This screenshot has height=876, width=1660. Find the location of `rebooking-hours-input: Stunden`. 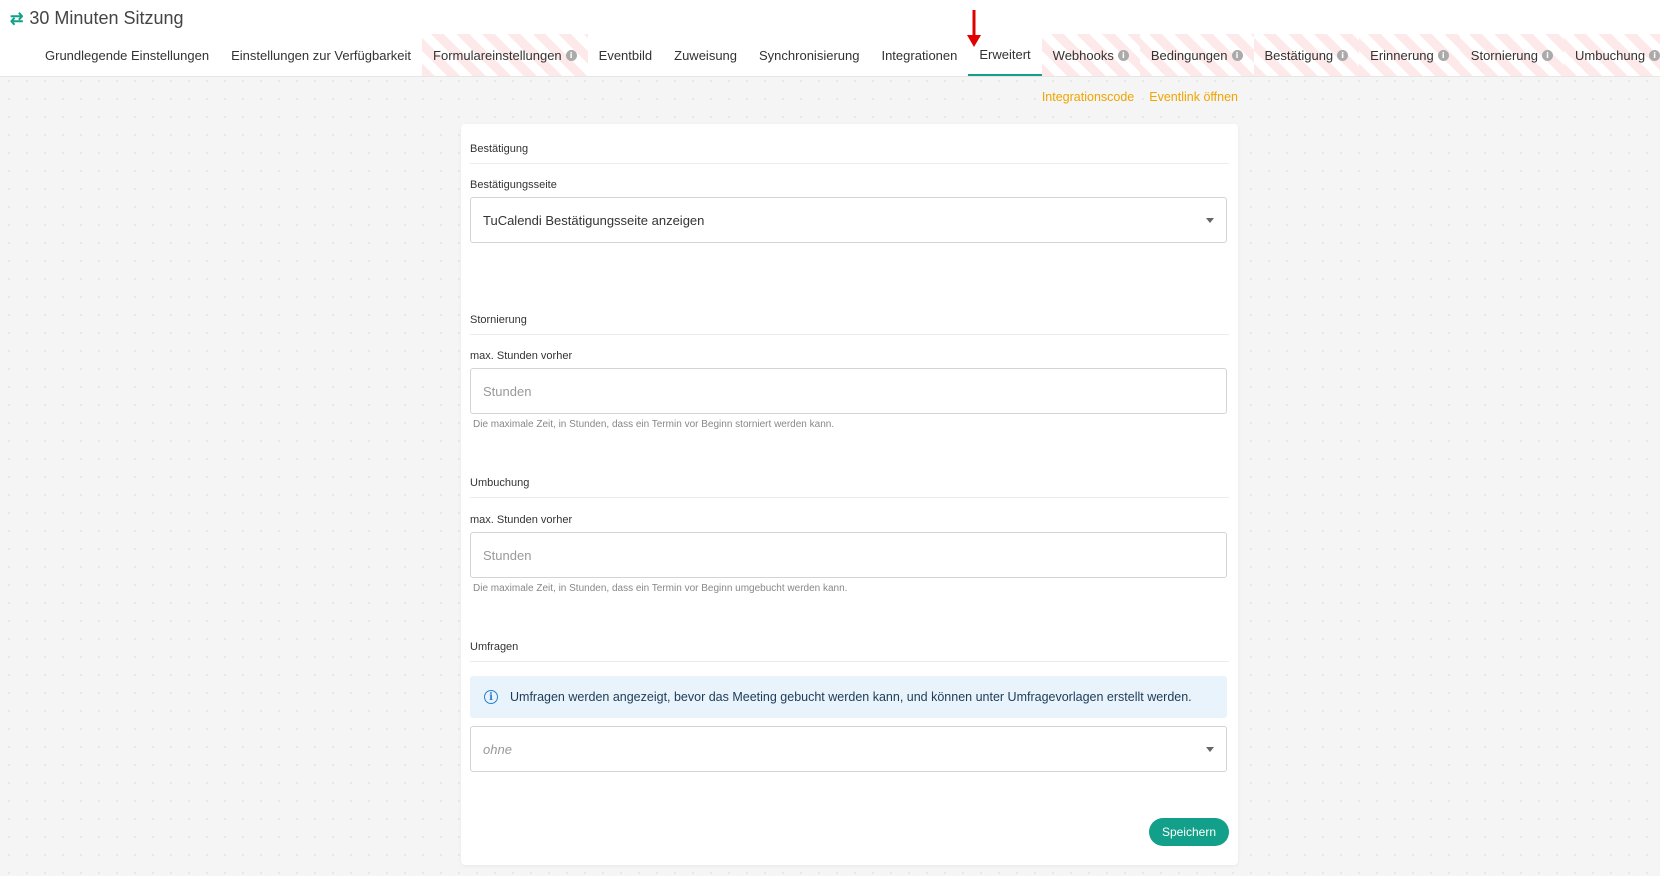

rebooking-hours-input: Stunden is located at coordinates (848, 555).